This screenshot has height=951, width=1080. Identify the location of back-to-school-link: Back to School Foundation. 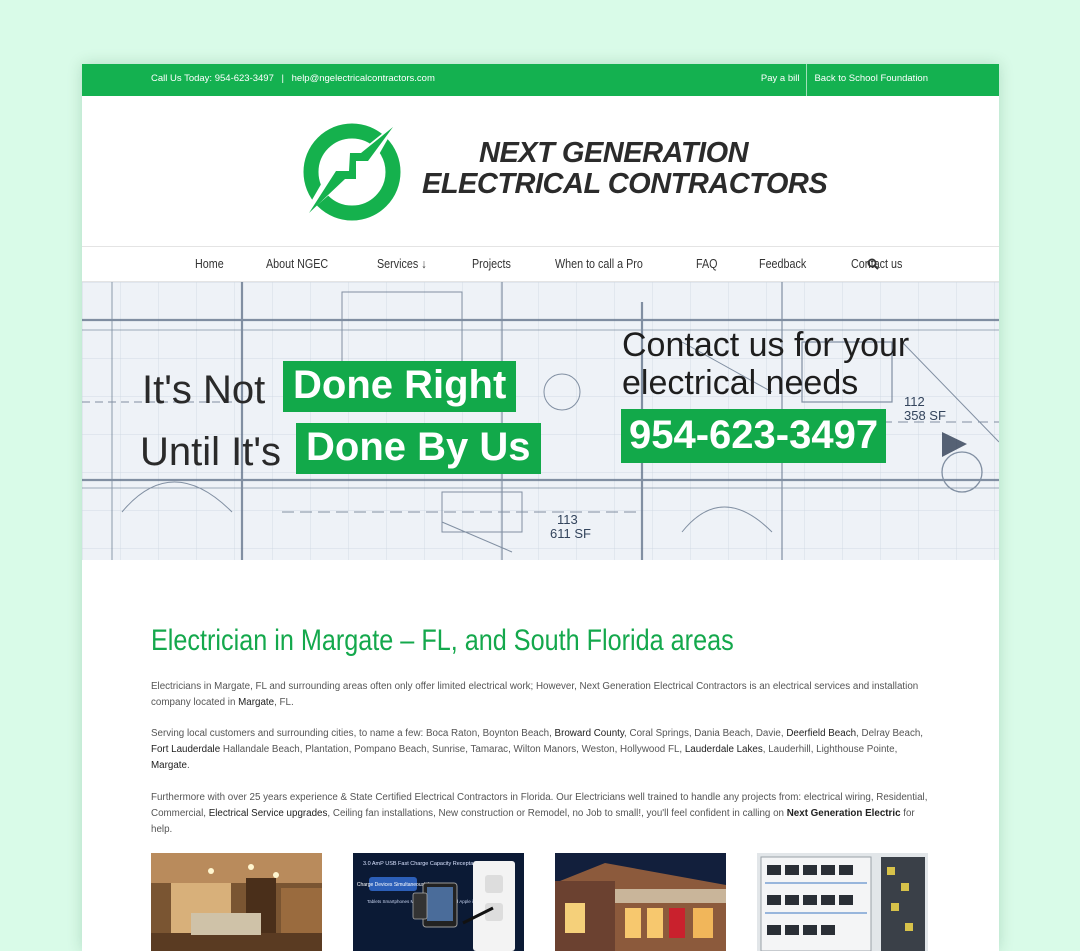
(902, 80).